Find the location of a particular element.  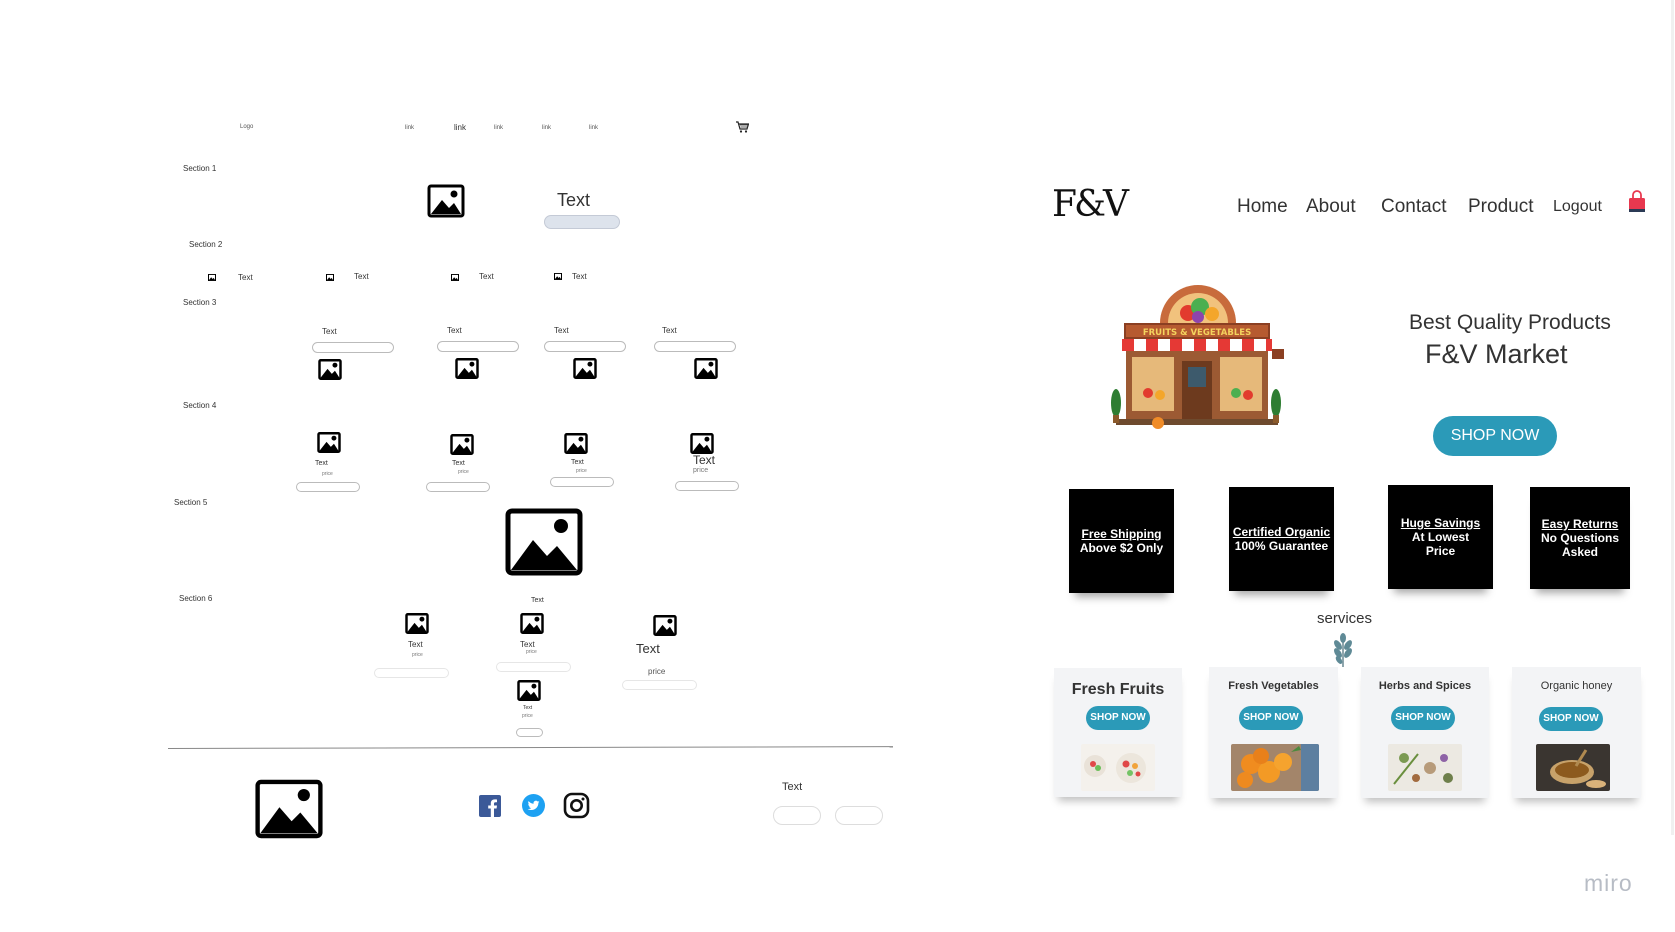

section-label: Section 6 is located at coordinates (196, 598).